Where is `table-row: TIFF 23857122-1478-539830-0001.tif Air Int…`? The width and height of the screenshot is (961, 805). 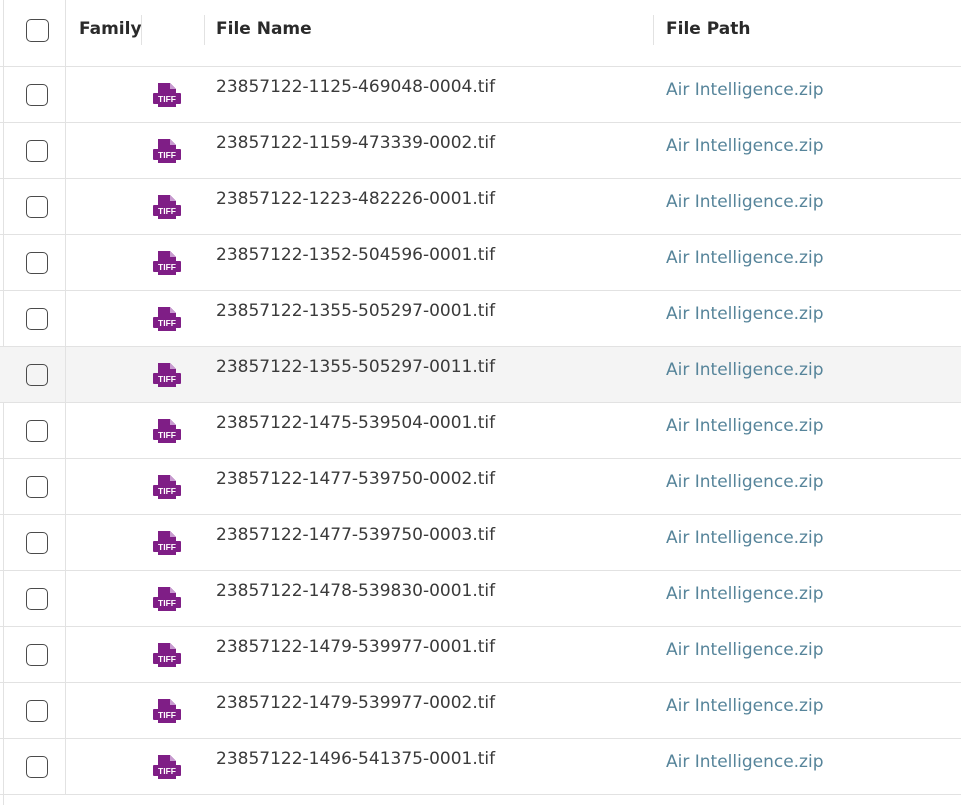
table-row: TIFF 23857122-1478-539830-0001.tif Air Int… is located at coordinates (480, 599).